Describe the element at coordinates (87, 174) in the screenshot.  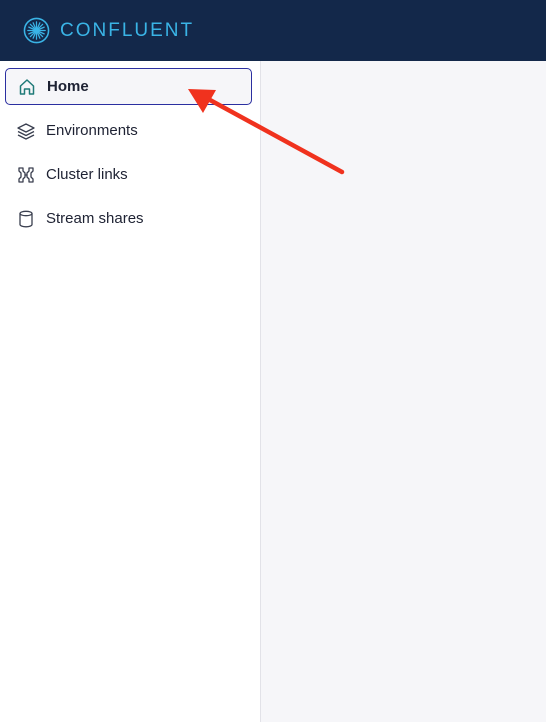
I see `sidebar-item-label: Cluster links` at that location.